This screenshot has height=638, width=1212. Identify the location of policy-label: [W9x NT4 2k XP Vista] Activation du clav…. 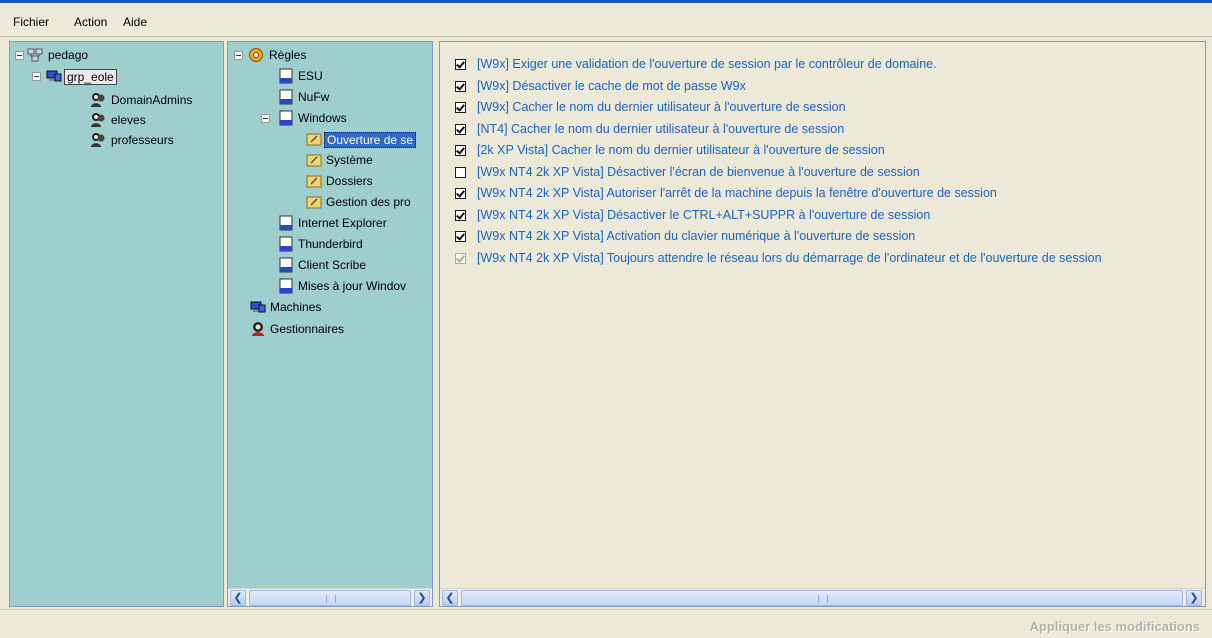
(696, 236).